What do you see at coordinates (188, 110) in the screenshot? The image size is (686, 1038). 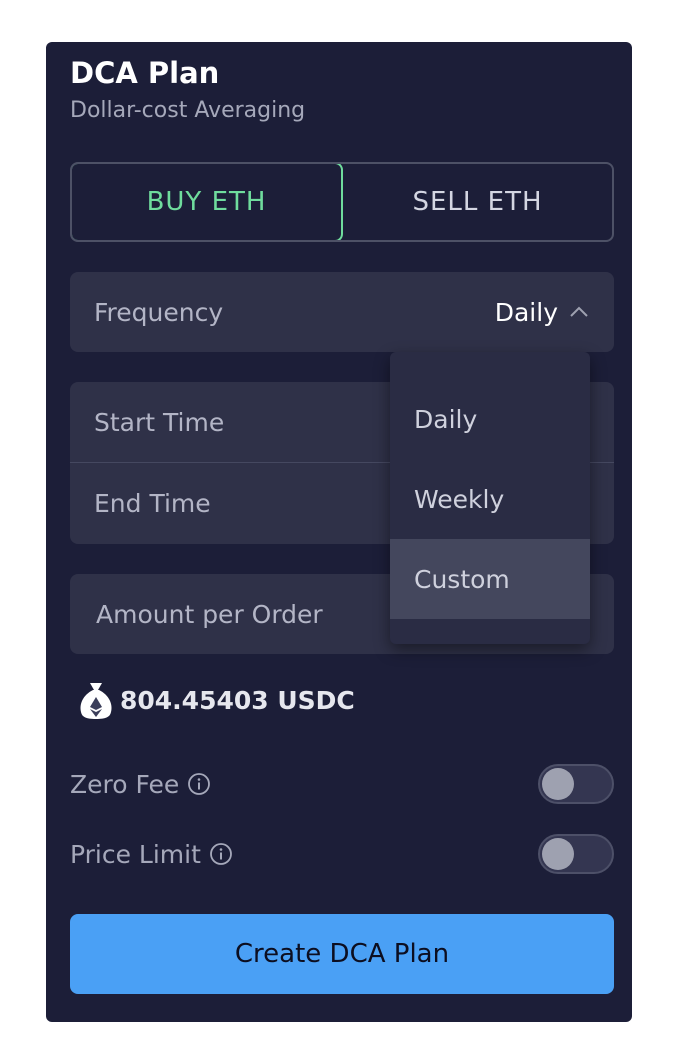 I see `panel-subtitle: Dollar-cost Averaging` at bounding box center [188, 110].